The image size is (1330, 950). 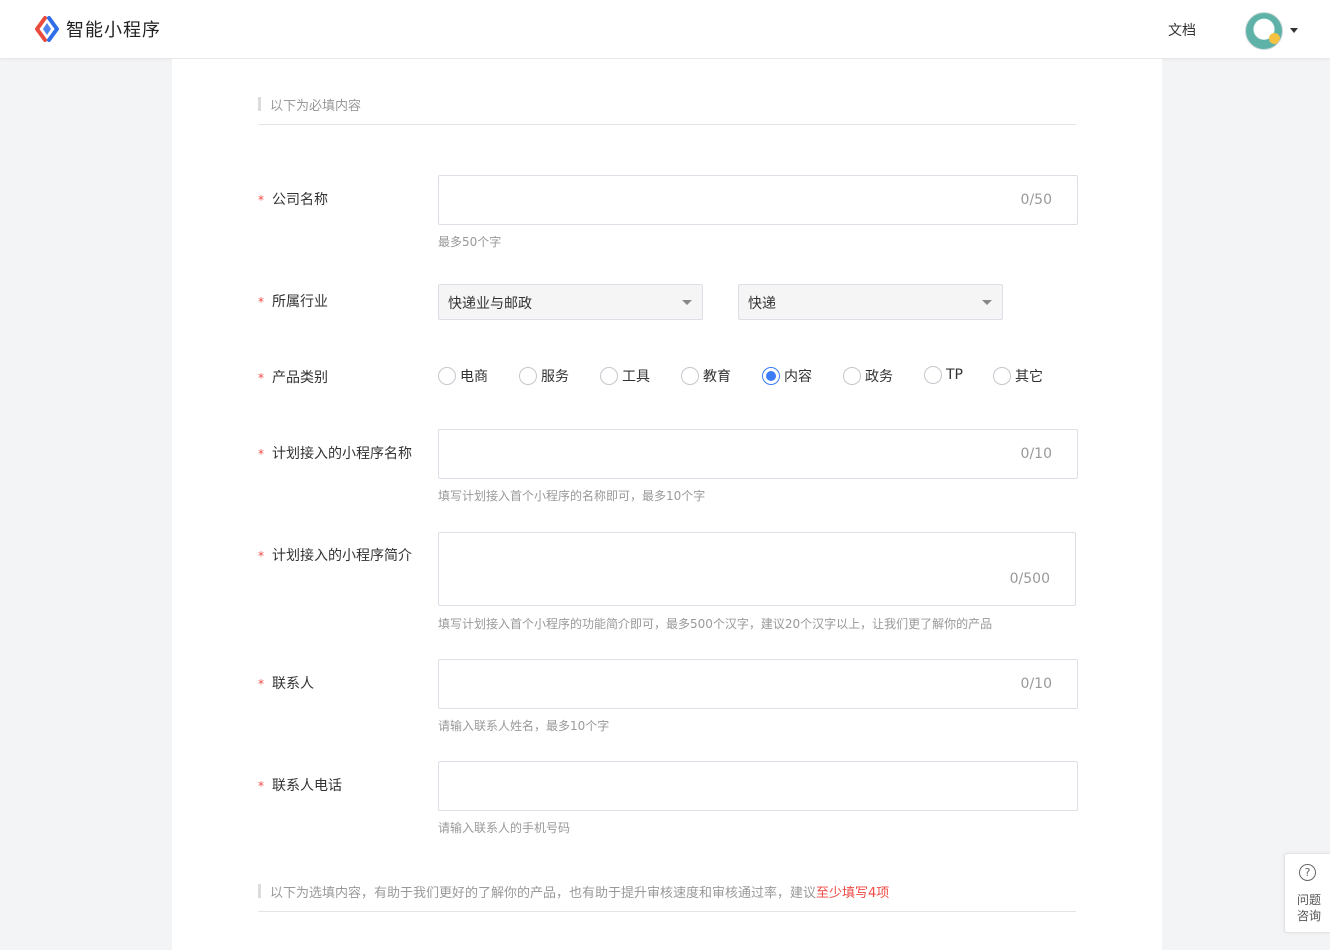 What do you see at coordinates (572, 496) in the screenshot?
I see `app-name-hint: 填写计划接入首个小程序的名称即可，最多10个字` at bounding box center [572, 496].